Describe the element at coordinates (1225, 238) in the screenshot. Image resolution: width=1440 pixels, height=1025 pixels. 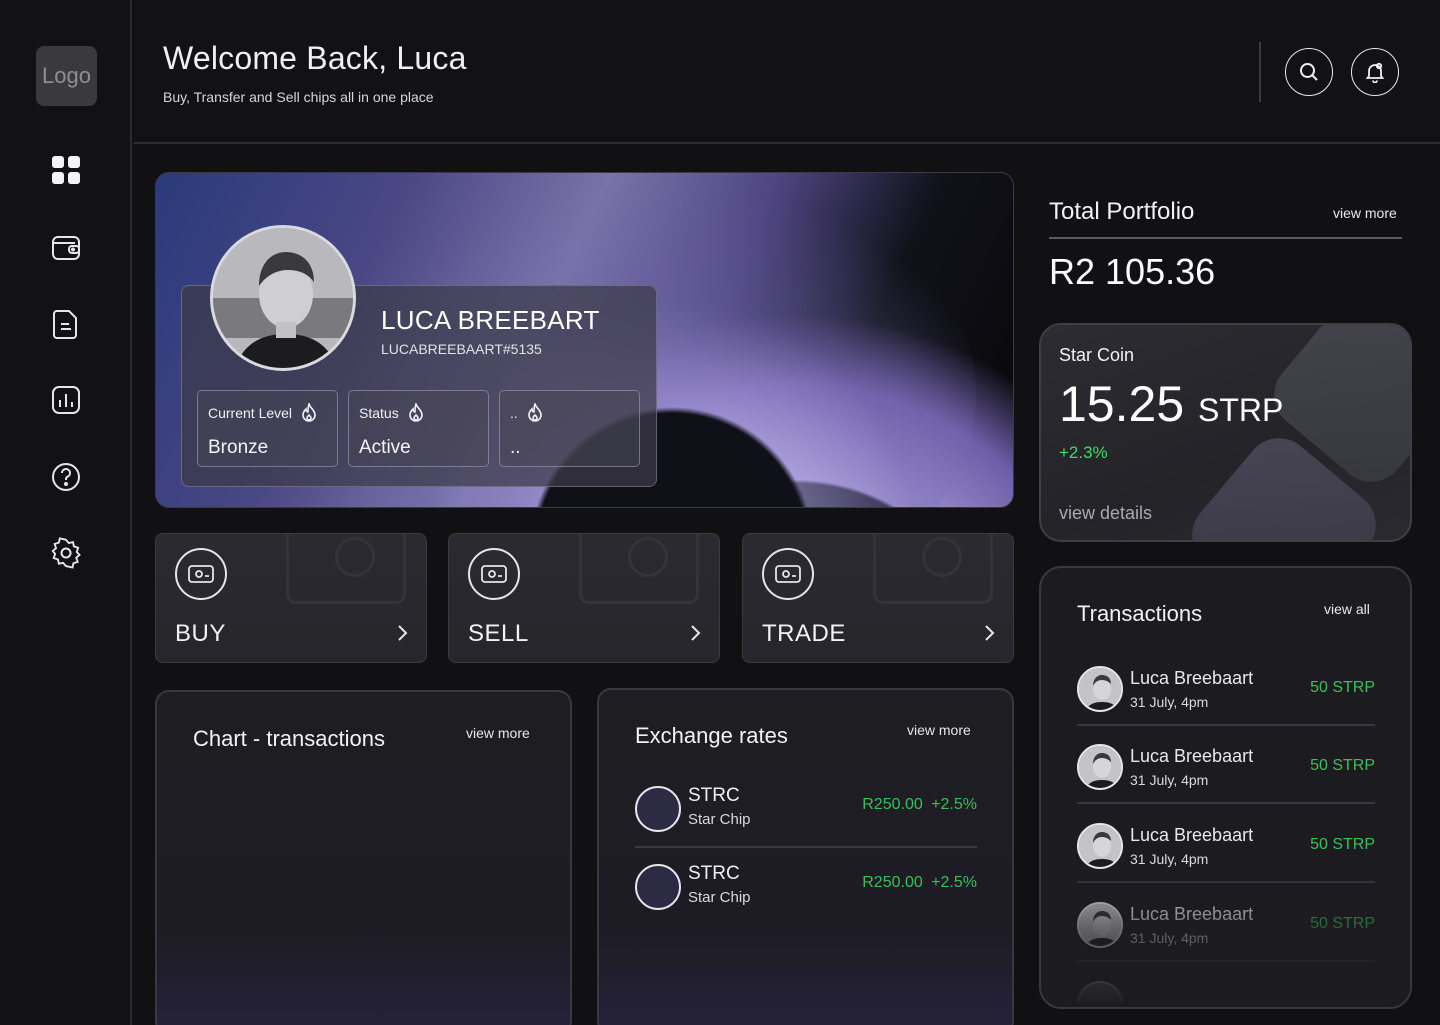
I see `portfolio-divider` at that location.